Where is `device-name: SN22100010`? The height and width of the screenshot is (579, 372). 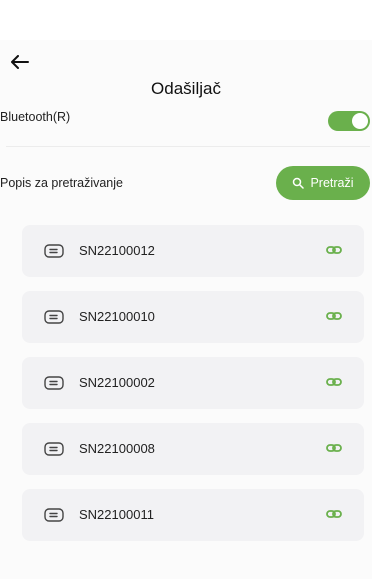 device-name: SN22100010 is located at coordinates (117, 316).